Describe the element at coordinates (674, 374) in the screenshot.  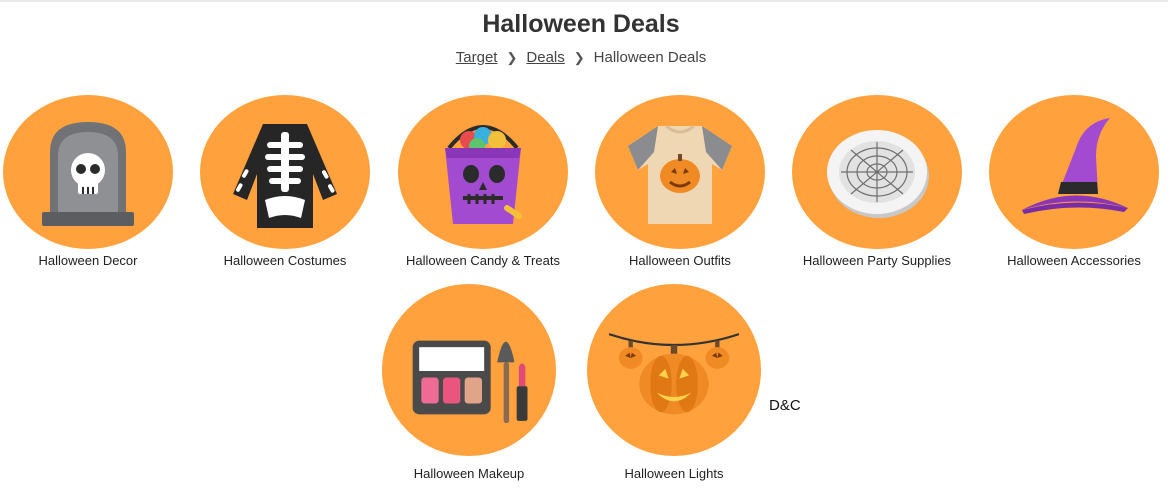
I see `pumpkin-lights-icon` at that location.